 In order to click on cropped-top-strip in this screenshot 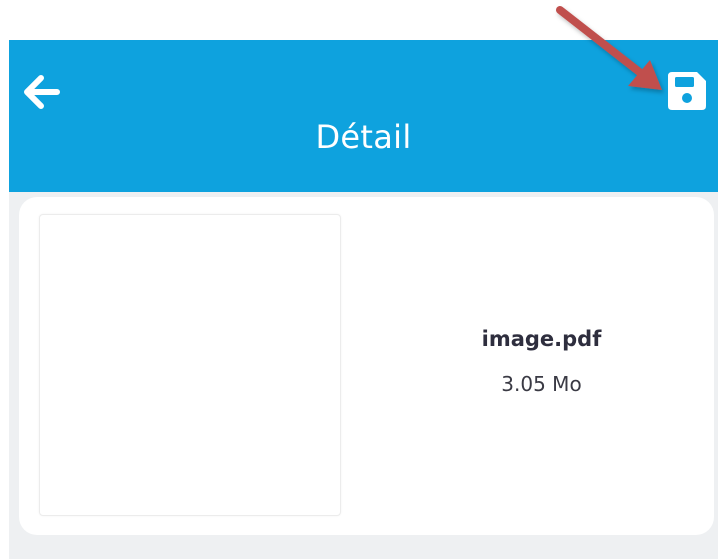, I will do `click(359, 20)`.